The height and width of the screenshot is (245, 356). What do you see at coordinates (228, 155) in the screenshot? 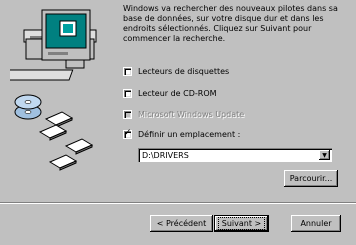
I see `location-input: D:\DRIVERS` at bounding box center [228, 155].